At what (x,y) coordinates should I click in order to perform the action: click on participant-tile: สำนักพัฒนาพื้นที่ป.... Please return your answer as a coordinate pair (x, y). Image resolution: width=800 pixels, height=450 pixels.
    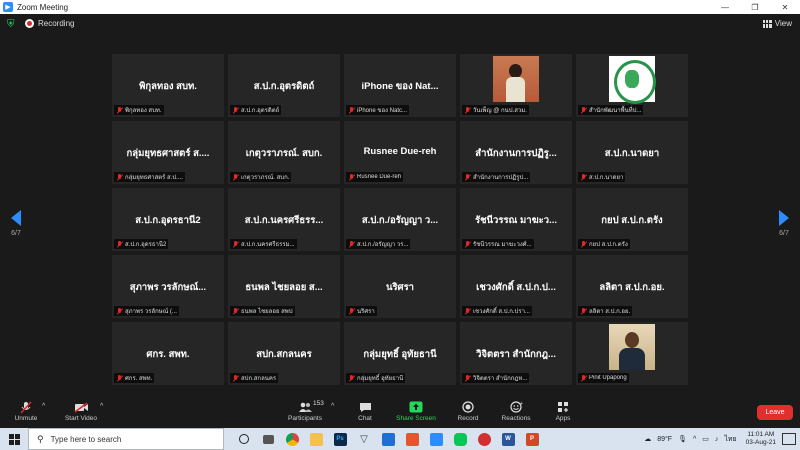
    Looking at the image, I should click on (632, 85).